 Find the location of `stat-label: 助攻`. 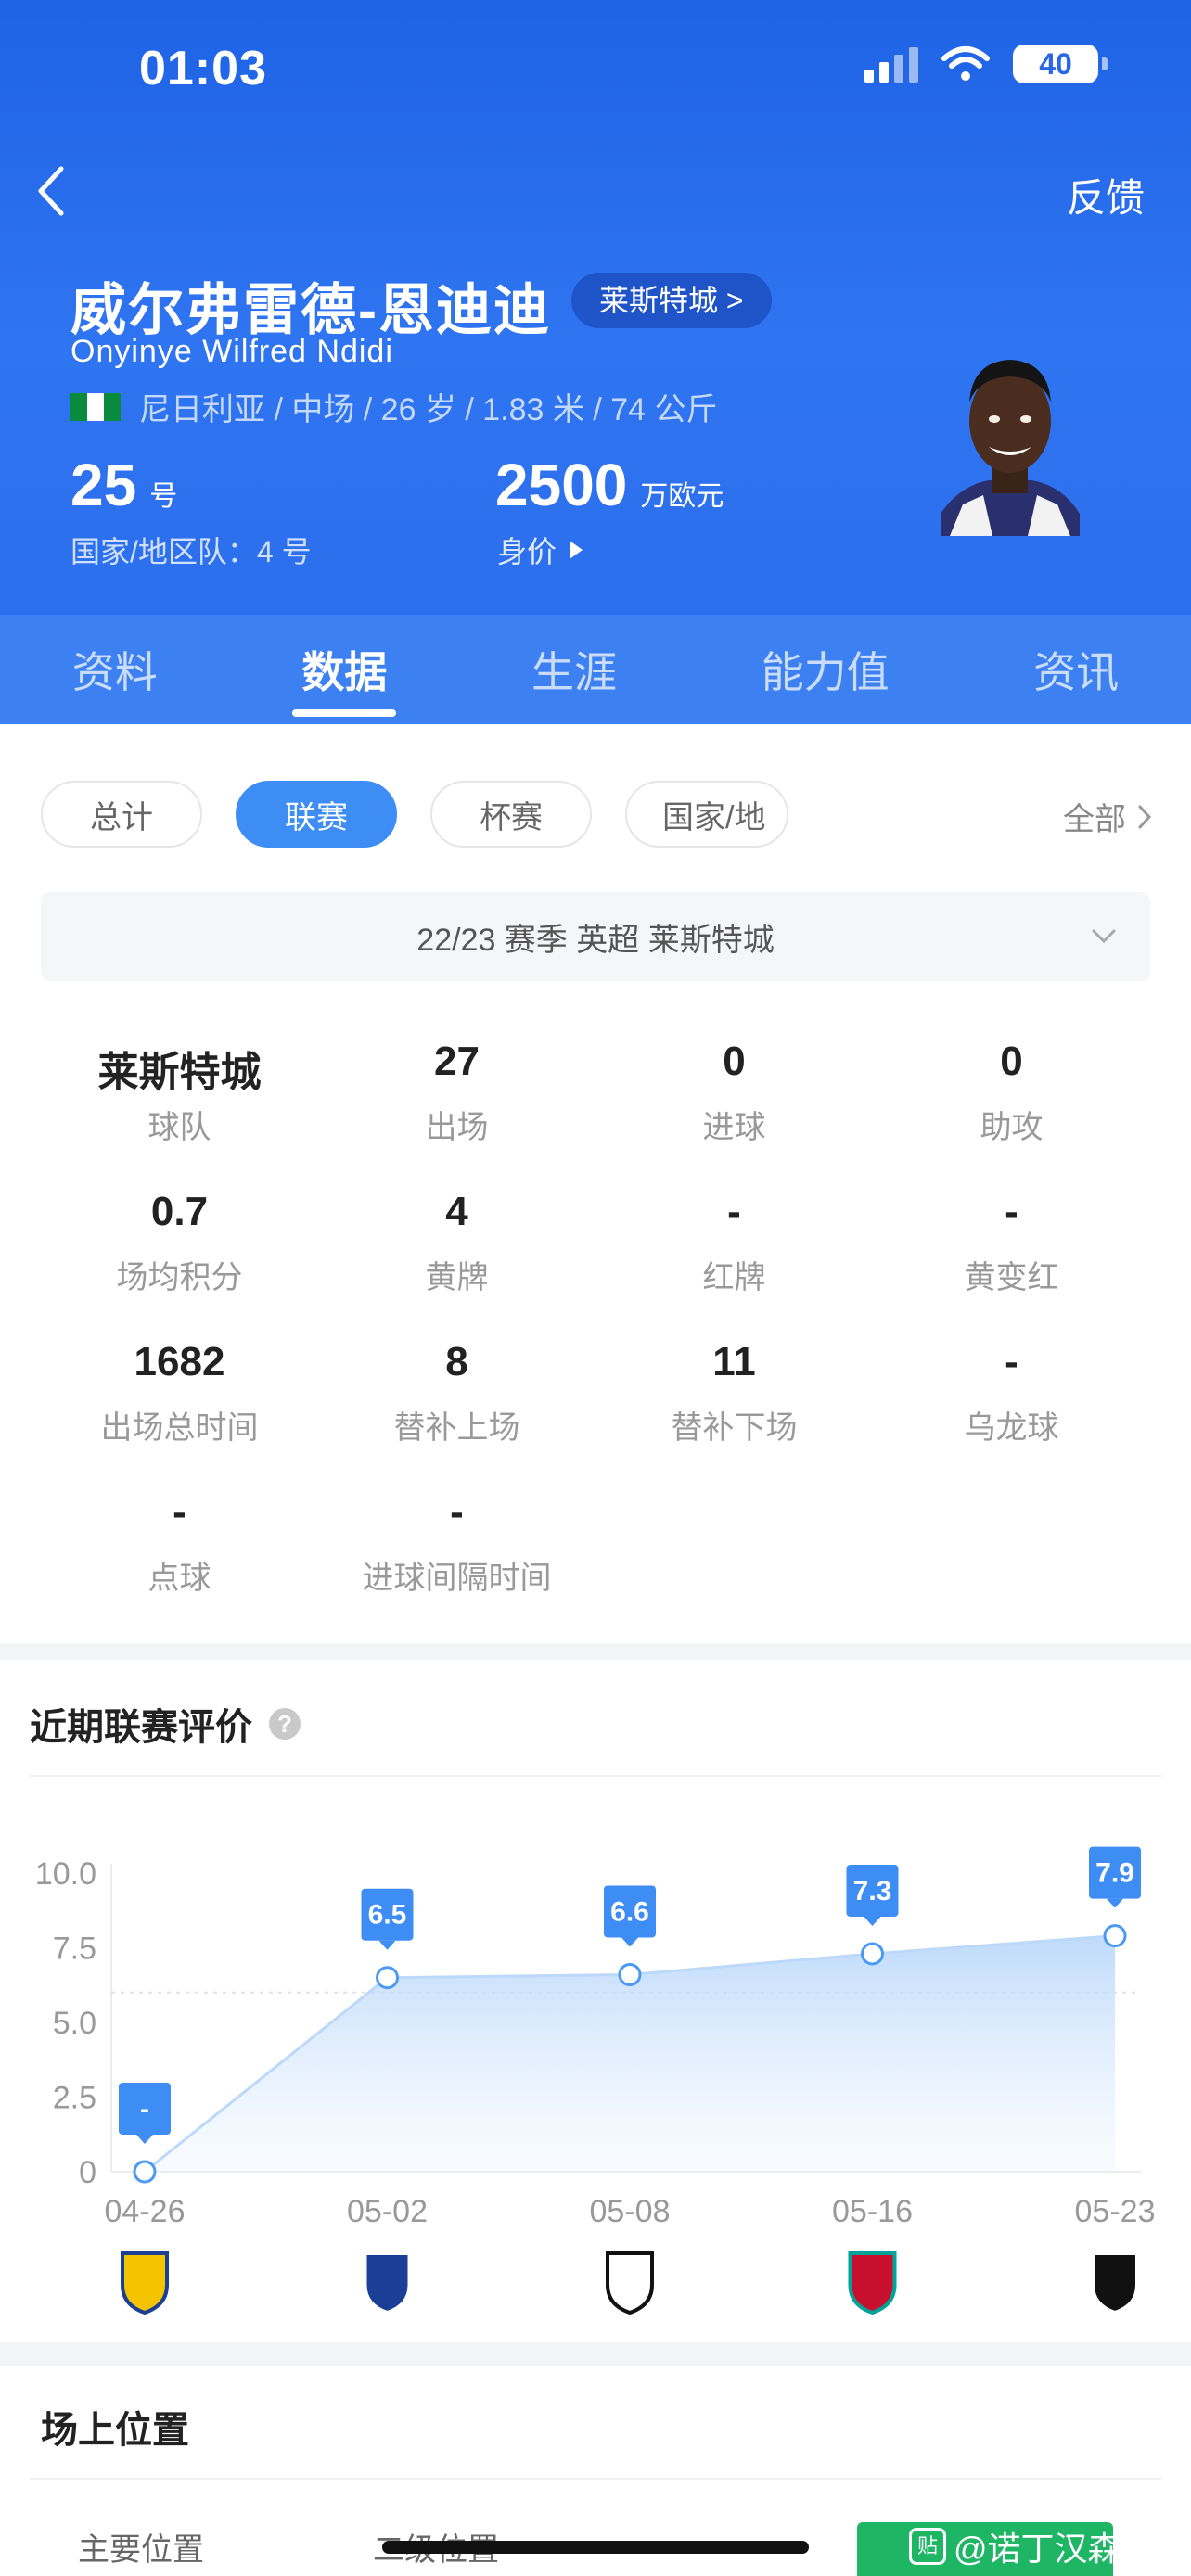

stat-label: 助攻 is located at coordinates (1012, 1127).